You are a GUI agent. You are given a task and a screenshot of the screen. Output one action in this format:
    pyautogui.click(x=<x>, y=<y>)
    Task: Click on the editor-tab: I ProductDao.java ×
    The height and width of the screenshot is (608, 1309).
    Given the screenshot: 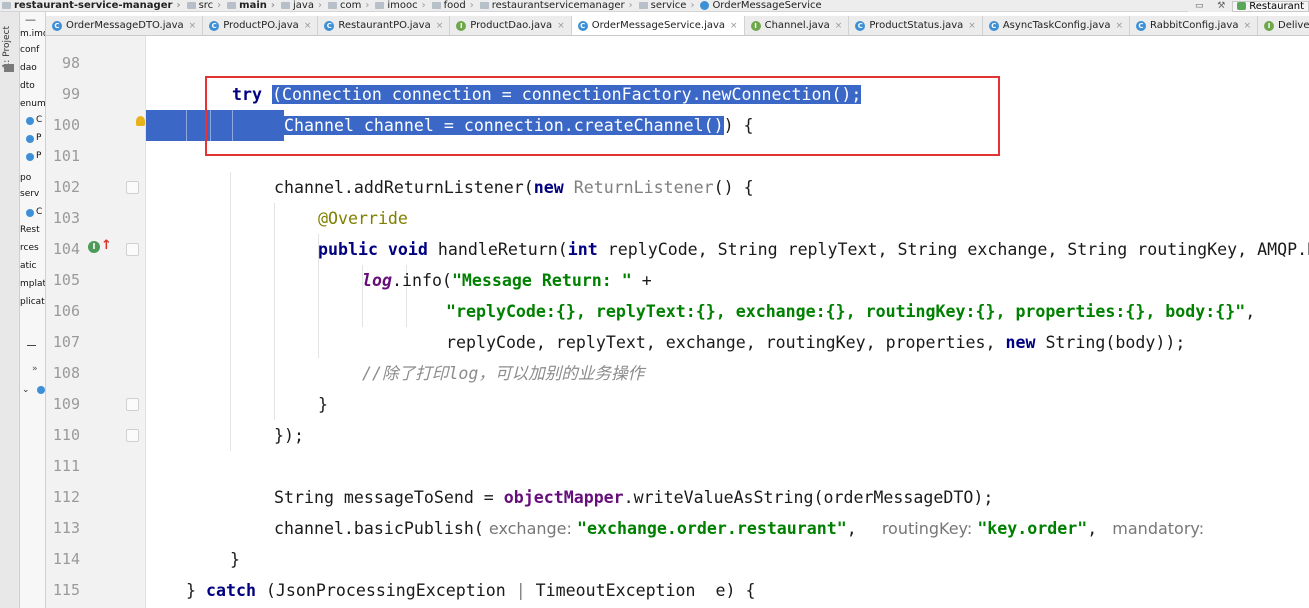 What is the action you would take?
    pyautogui.click(x=511, y=25)
    